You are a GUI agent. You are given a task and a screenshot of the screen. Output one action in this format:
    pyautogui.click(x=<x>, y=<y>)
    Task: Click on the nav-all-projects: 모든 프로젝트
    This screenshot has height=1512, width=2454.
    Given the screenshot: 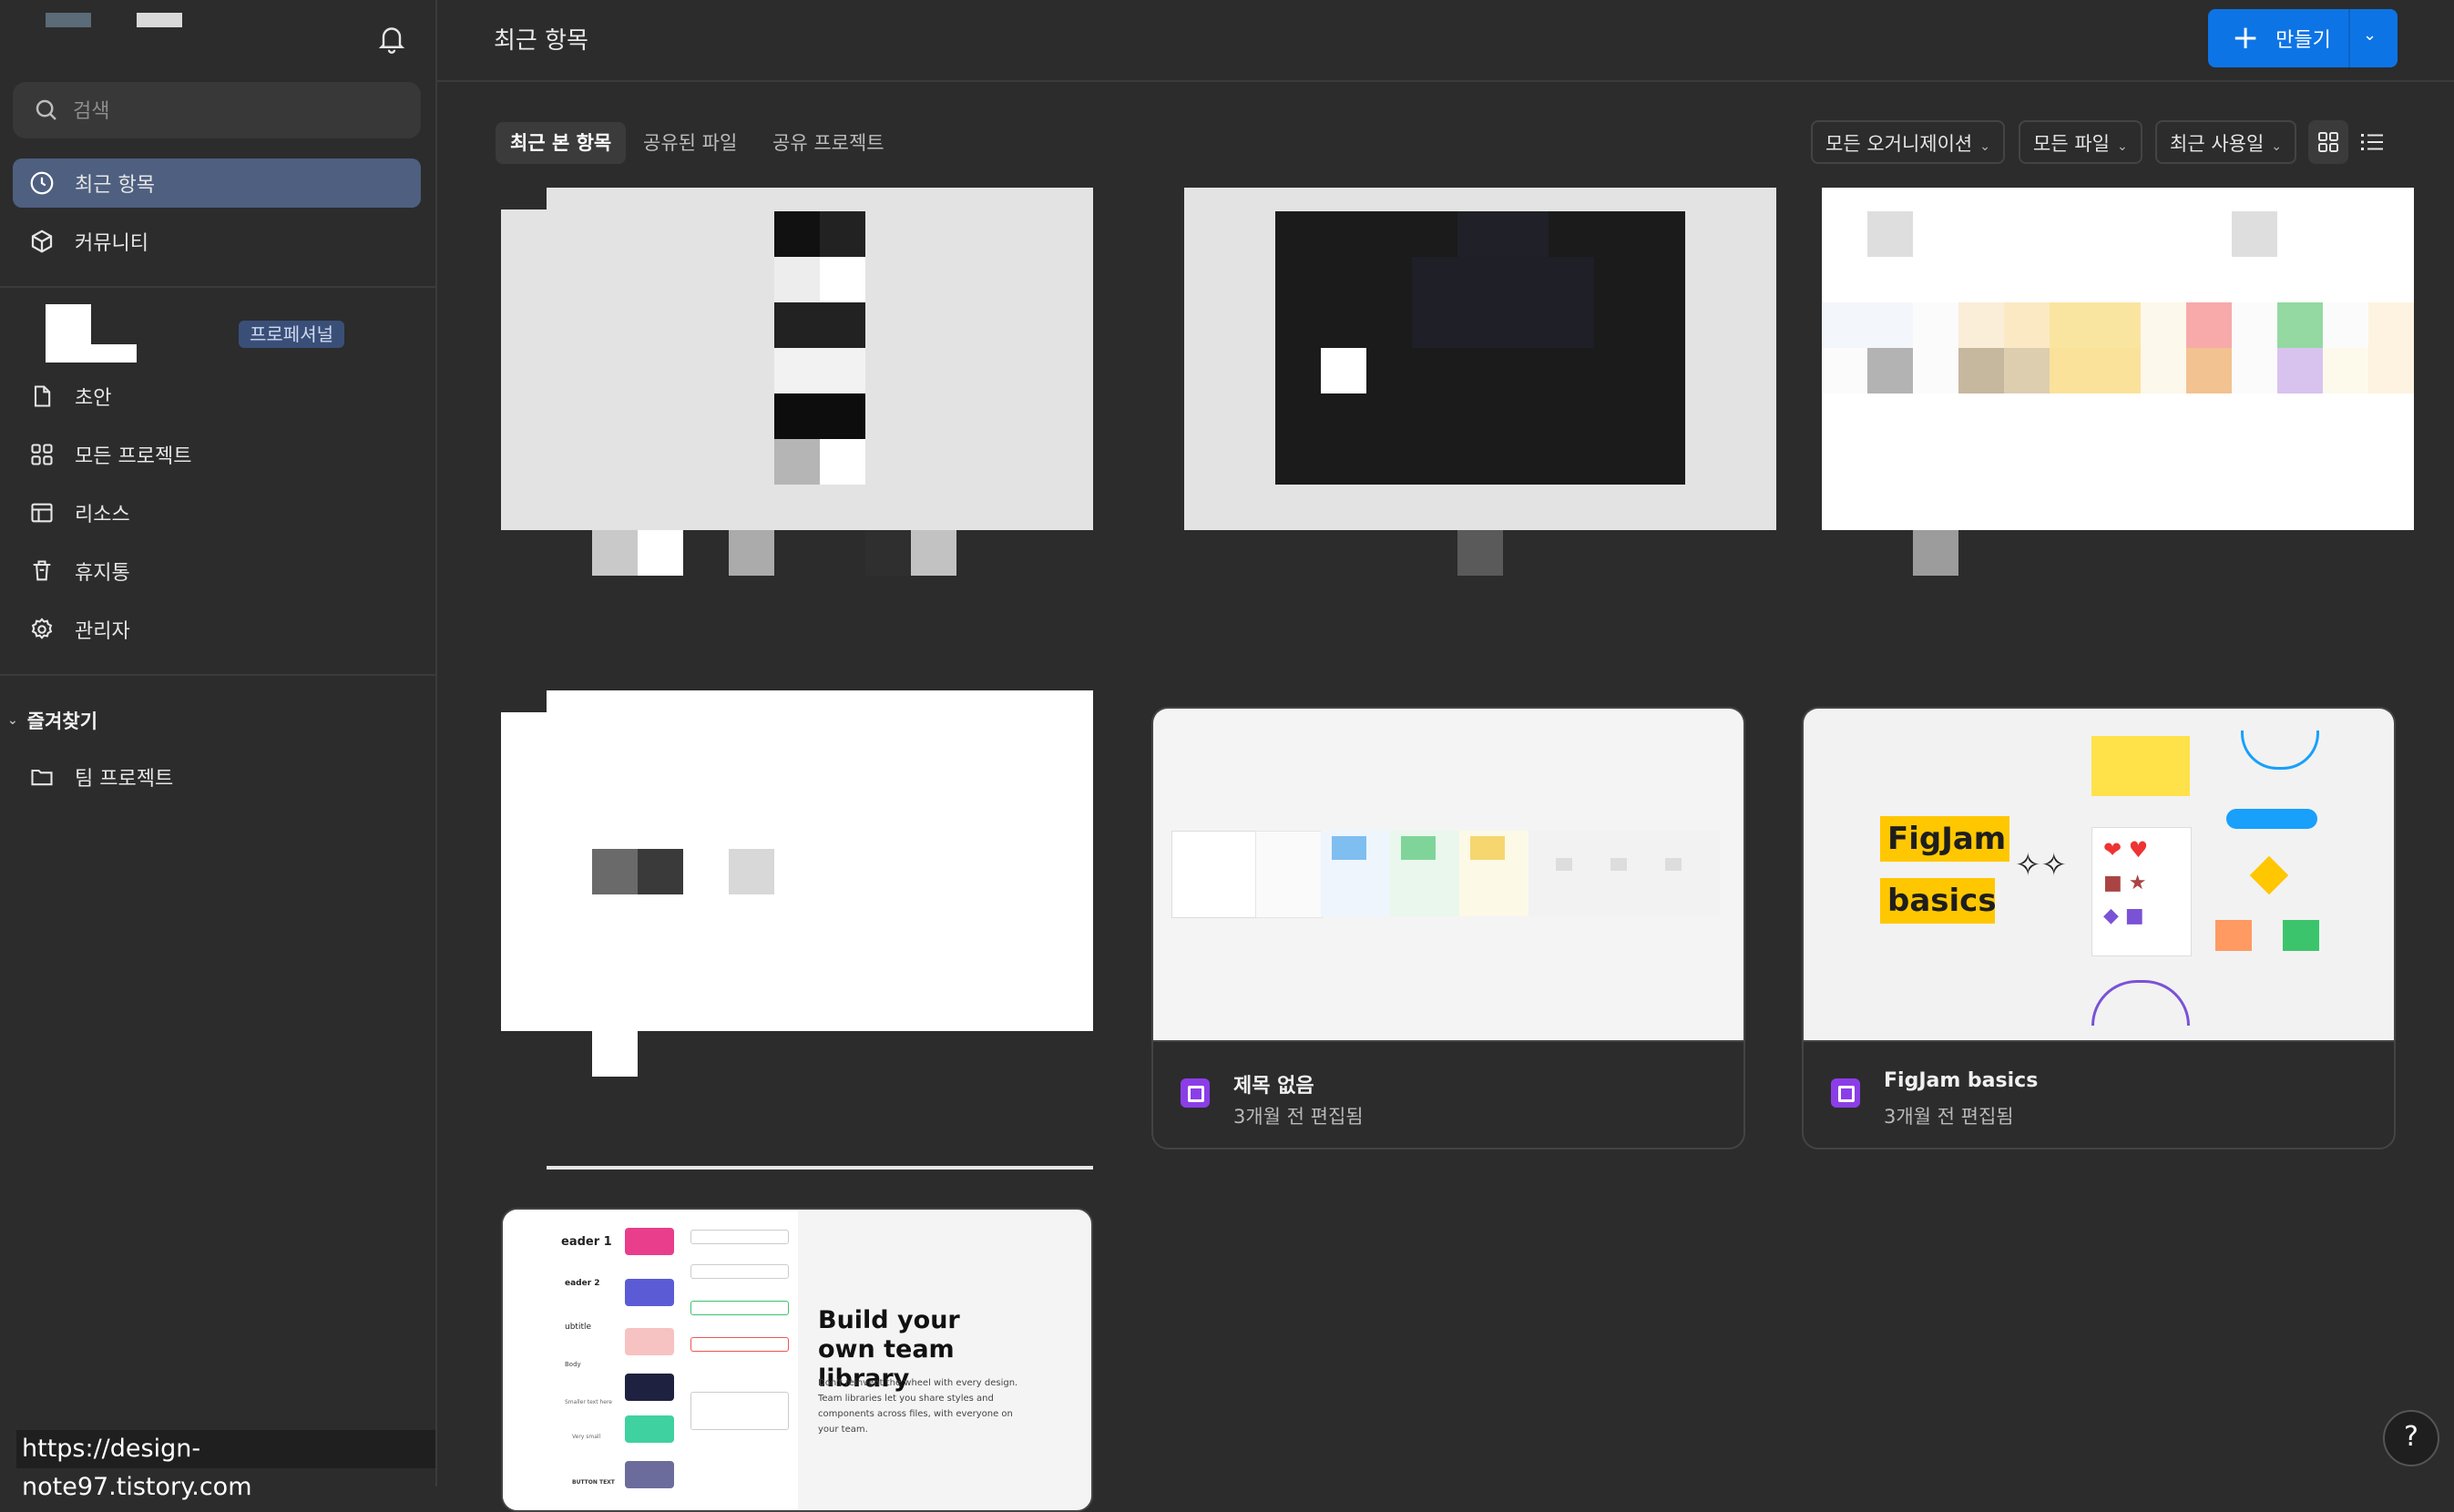 What is the action you would take?
    pyautogui.click(x=217, y=454)
    